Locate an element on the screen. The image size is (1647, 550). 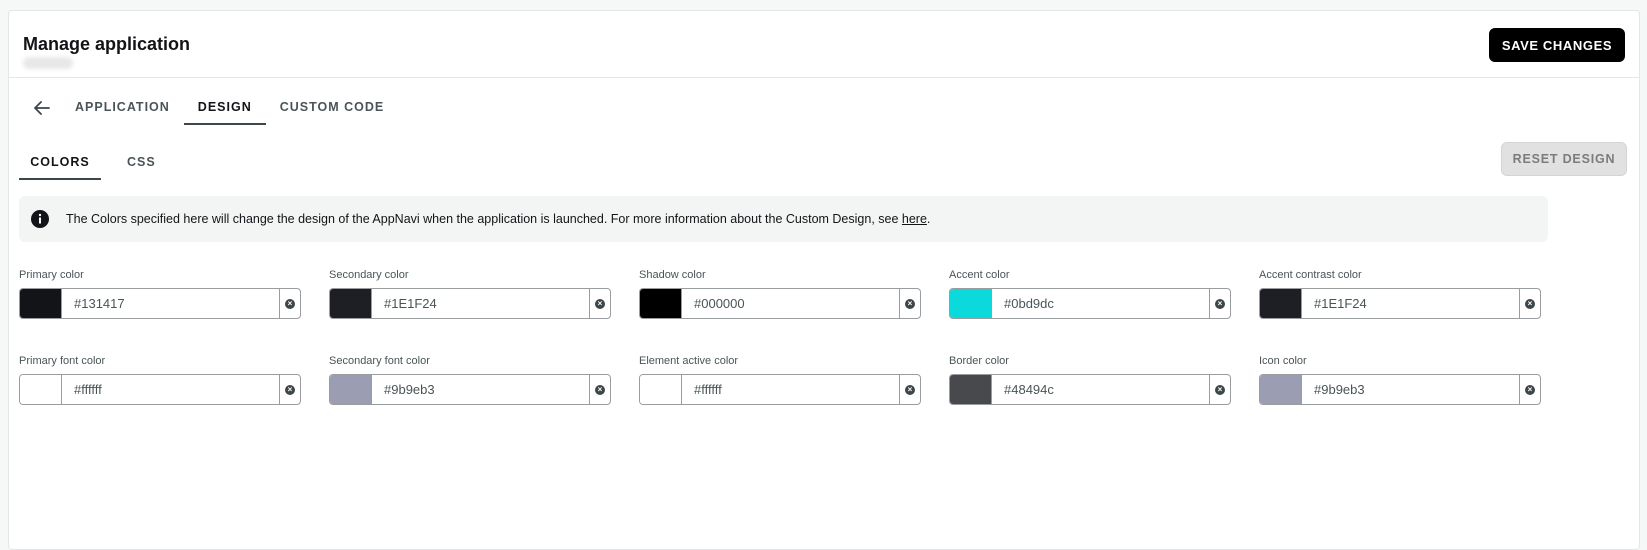
info-here-link: here is located at coordinates (914, 219).